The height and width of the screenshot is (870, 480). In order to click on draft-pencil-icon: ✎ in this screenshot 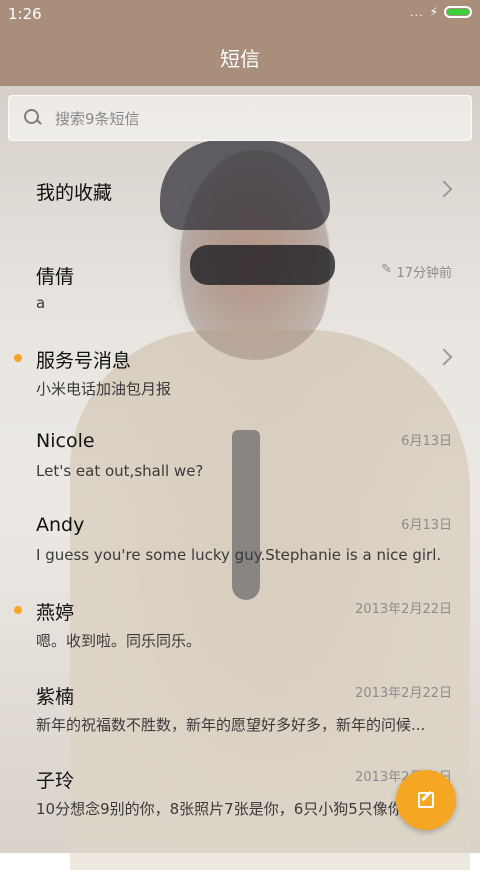, I will do `click(386, 269)`.